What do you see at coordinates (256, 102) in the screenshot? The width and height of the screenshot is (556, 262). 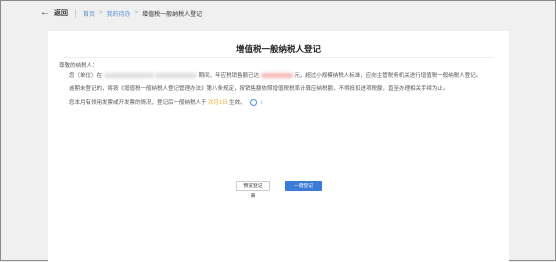 I see `info-icon: i` at bounding box center [256, 102].